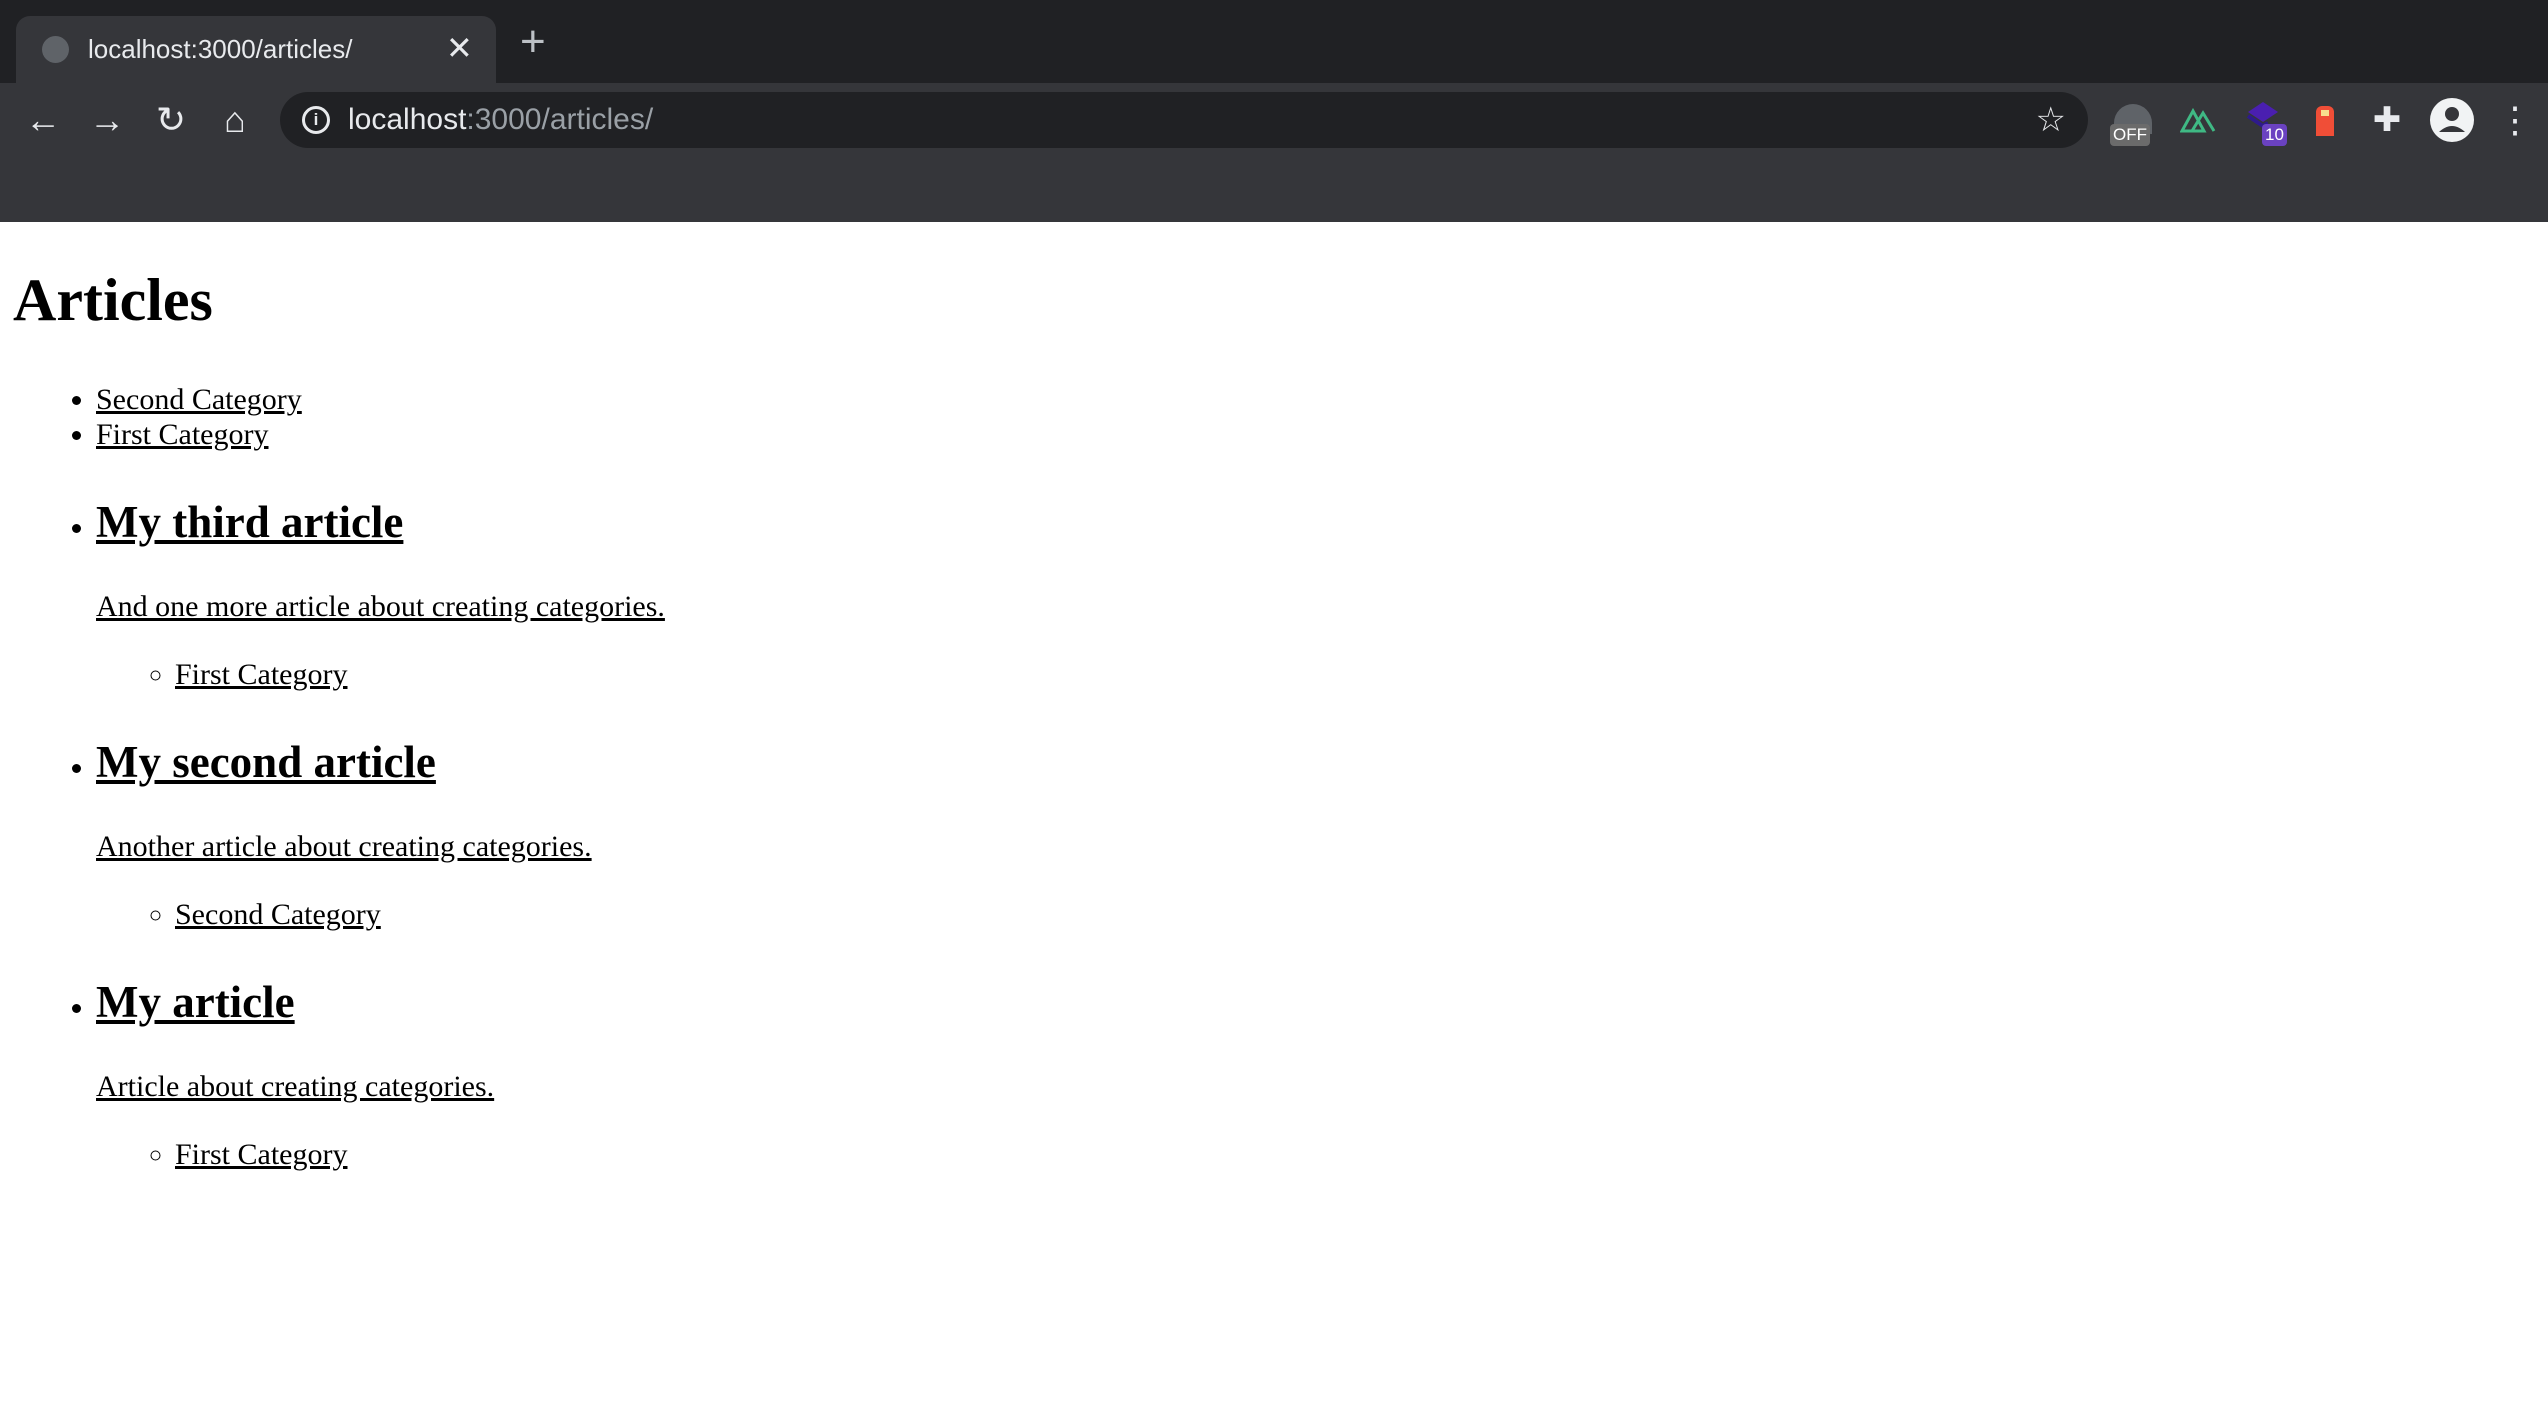  What do you see at coordinates (2266, 125) in the screenshot?
I see `stack-extension-icon: 10` at bounding box center [2266, 125].